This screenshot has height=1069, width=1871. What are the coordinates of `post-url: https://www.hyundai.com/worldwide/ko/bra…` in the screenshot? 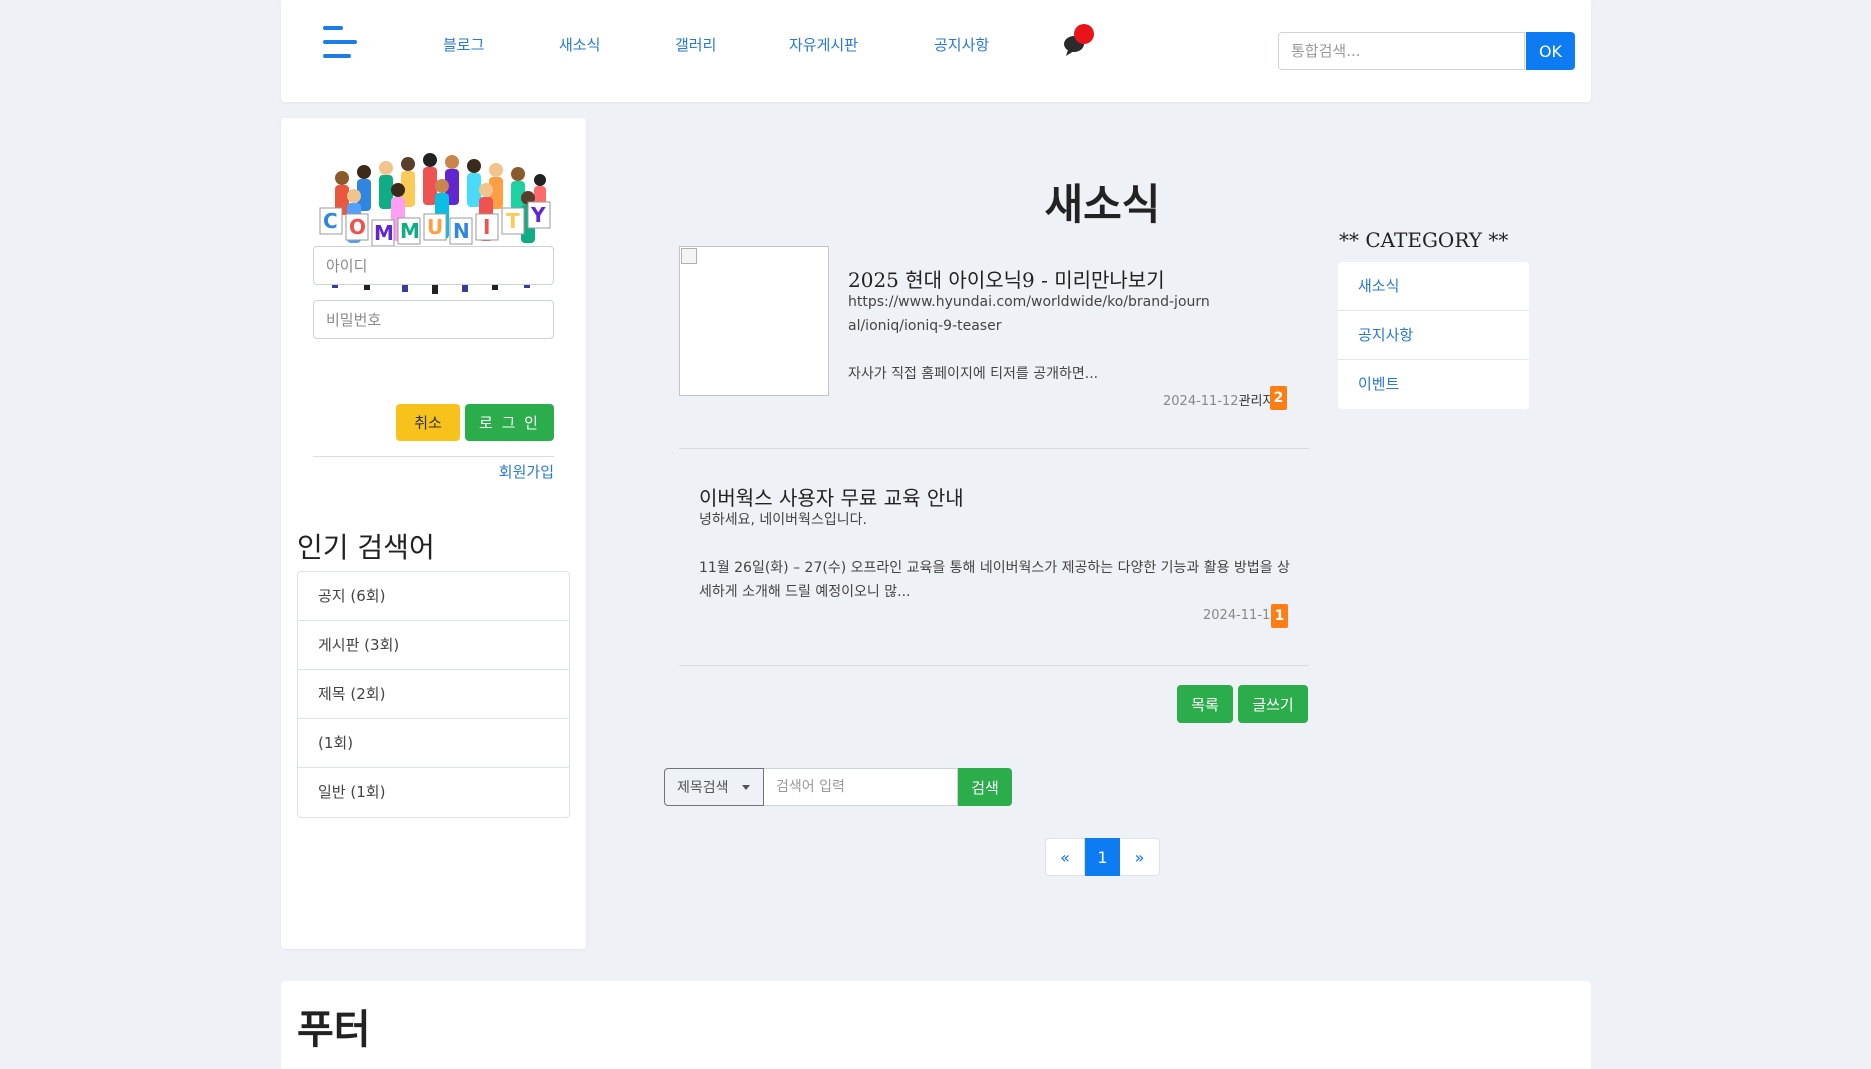 It's located at (1029, 314).